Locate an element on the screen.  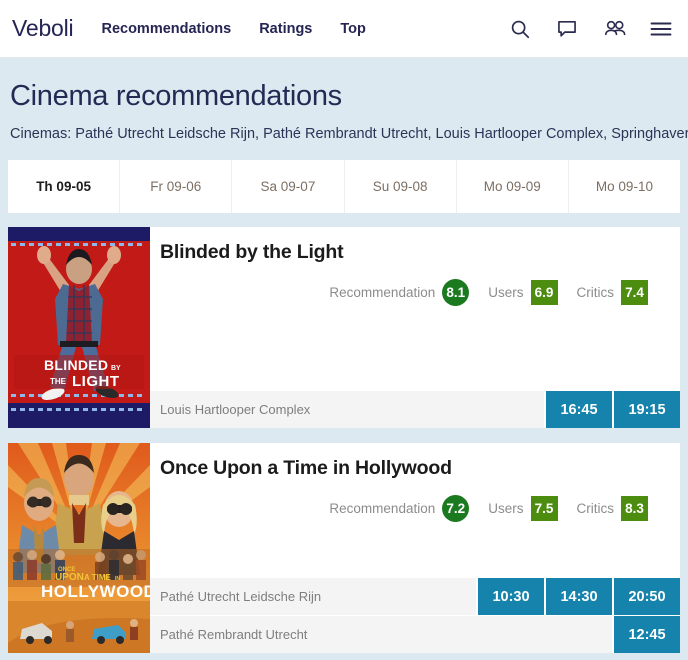
svg-text: A TIME is located at coordinates (97, 577).